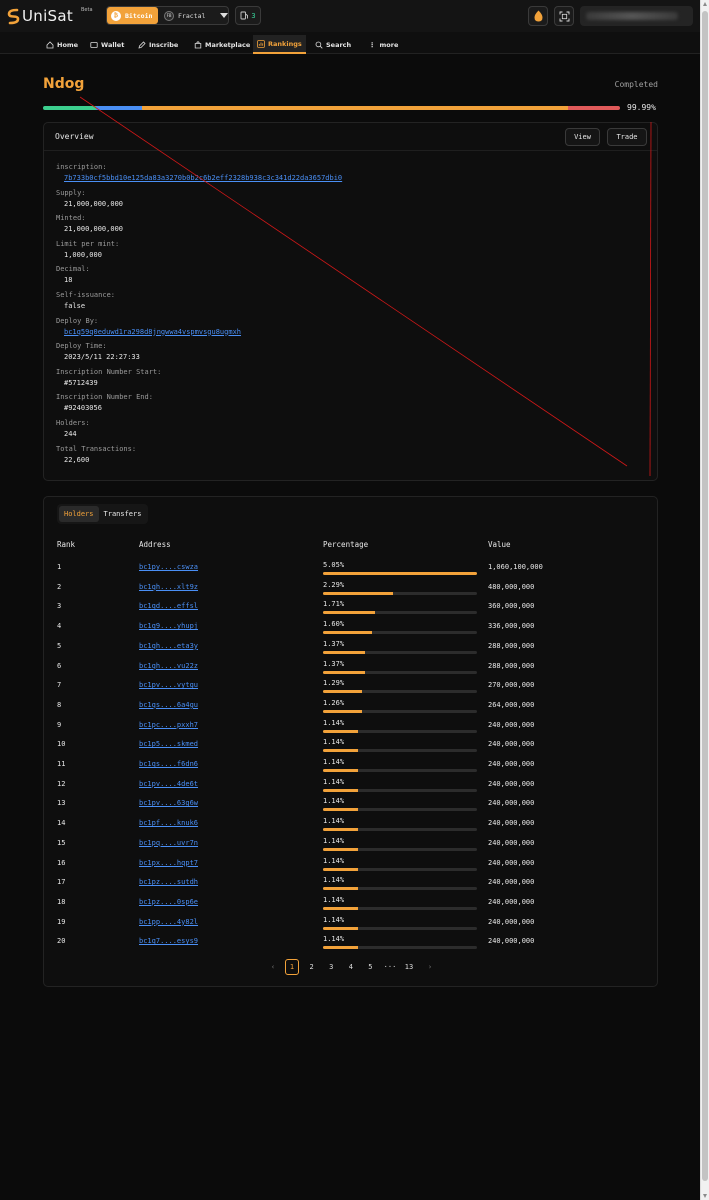 The image size is (709, 1200). I want to click on page-button-5: 5, so click(370, 967).